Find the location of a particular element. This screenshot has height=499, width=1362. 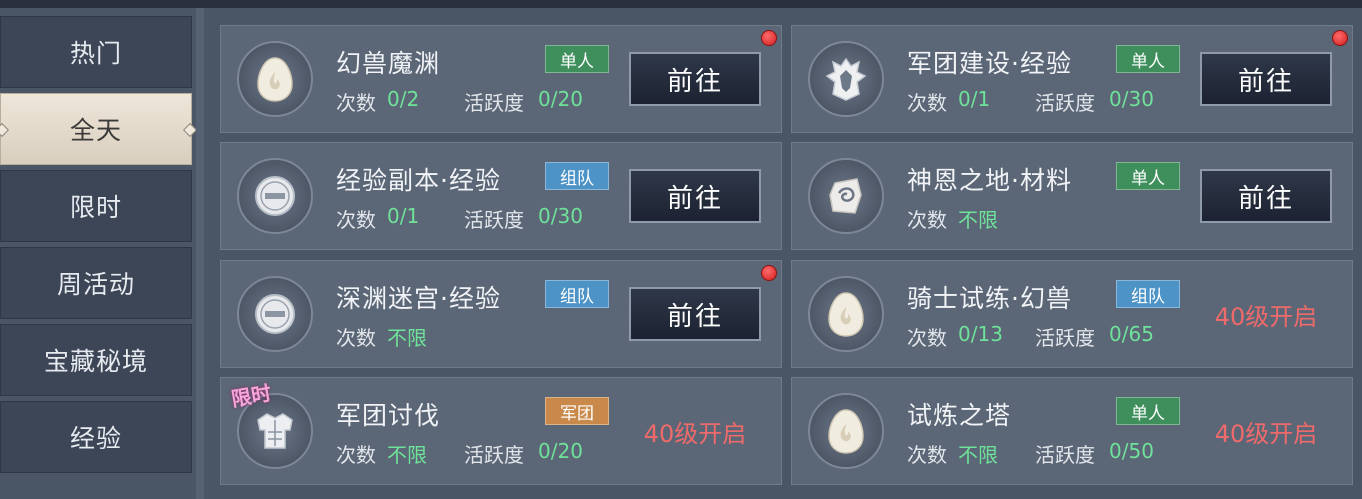

sidebar-item-label: 限时 is located at coordinates (95, 207).